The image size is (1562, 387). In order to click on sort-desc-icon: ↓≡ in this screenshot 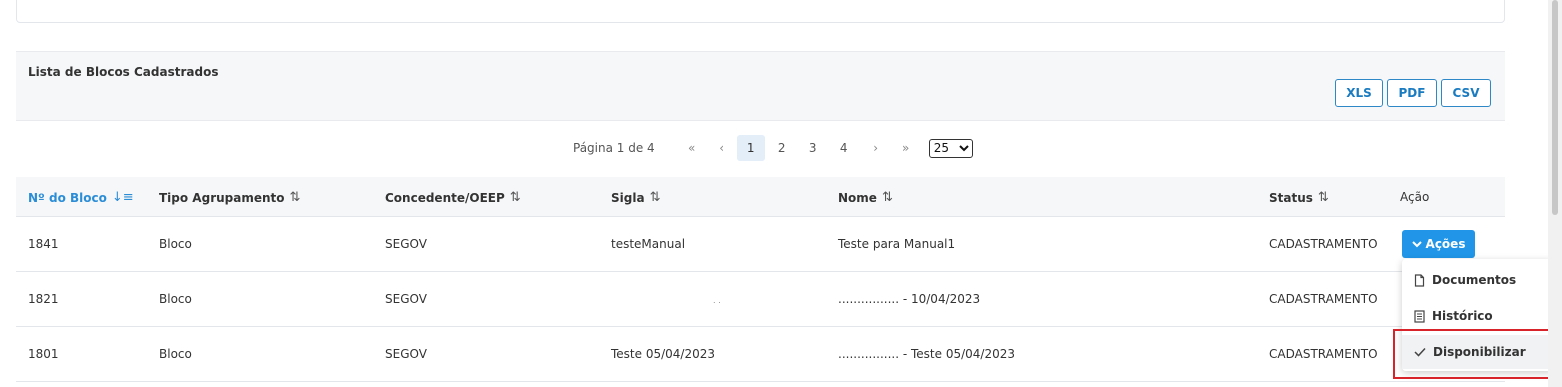, I will do `click(122, 197)`.